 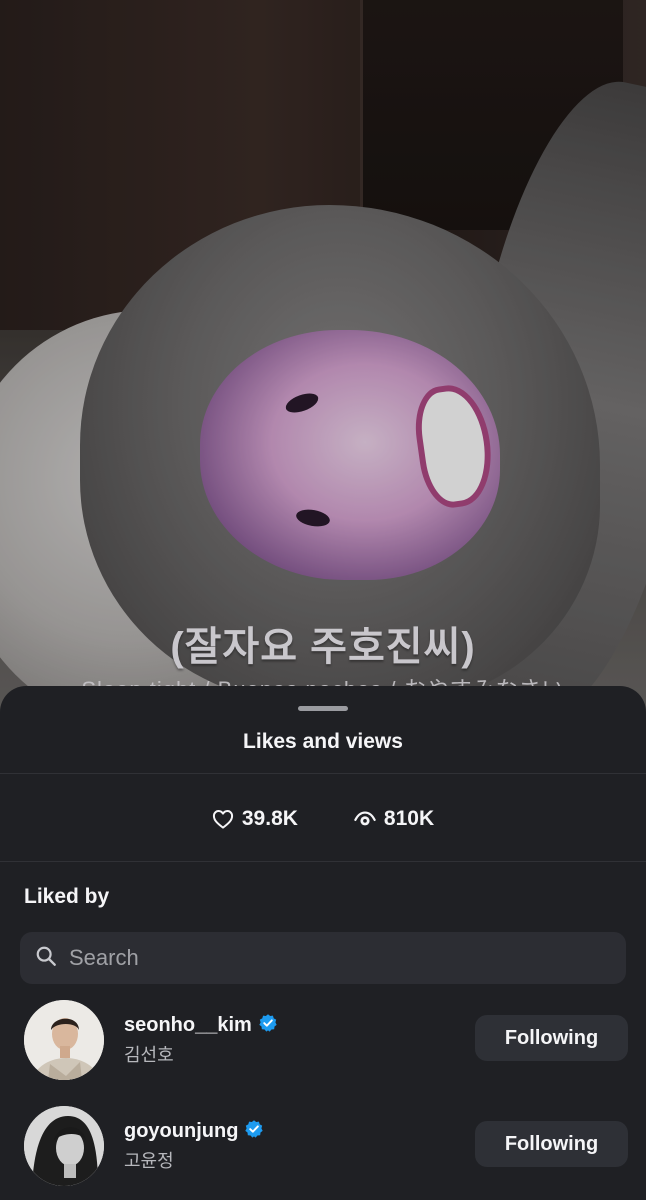 What do you see at coordinates (323, 1040) in the screenshot?
I see `list-item: seonho__kim 김선호 Following` at bounding box center [323, 1040].